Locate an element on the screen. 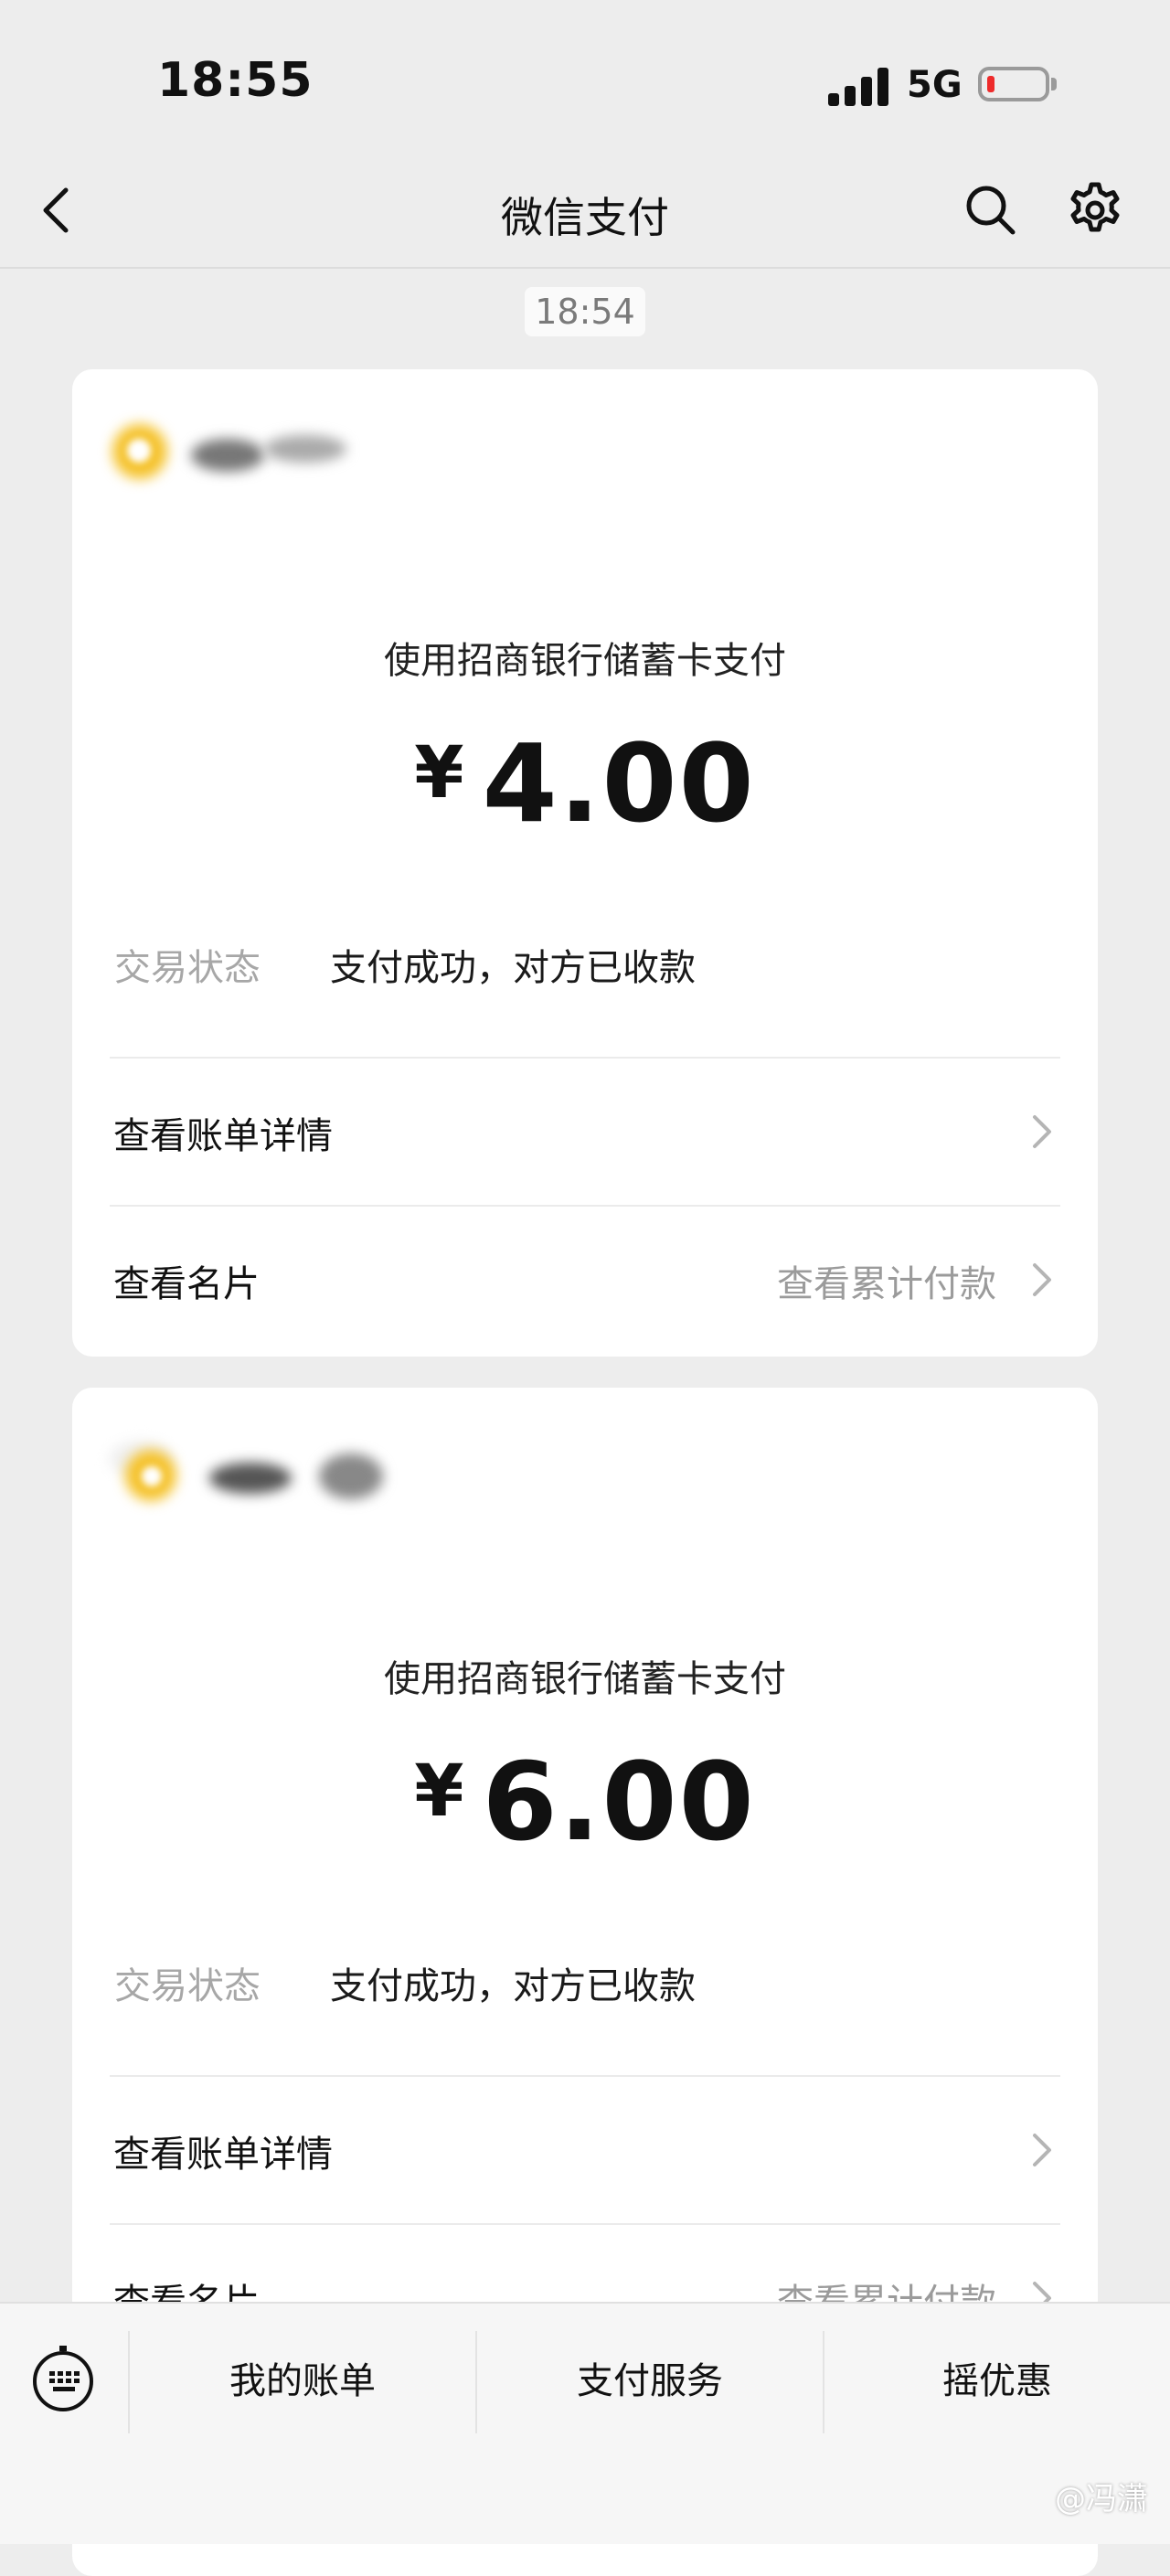  signal-icon is located at coordinates (859, 86).